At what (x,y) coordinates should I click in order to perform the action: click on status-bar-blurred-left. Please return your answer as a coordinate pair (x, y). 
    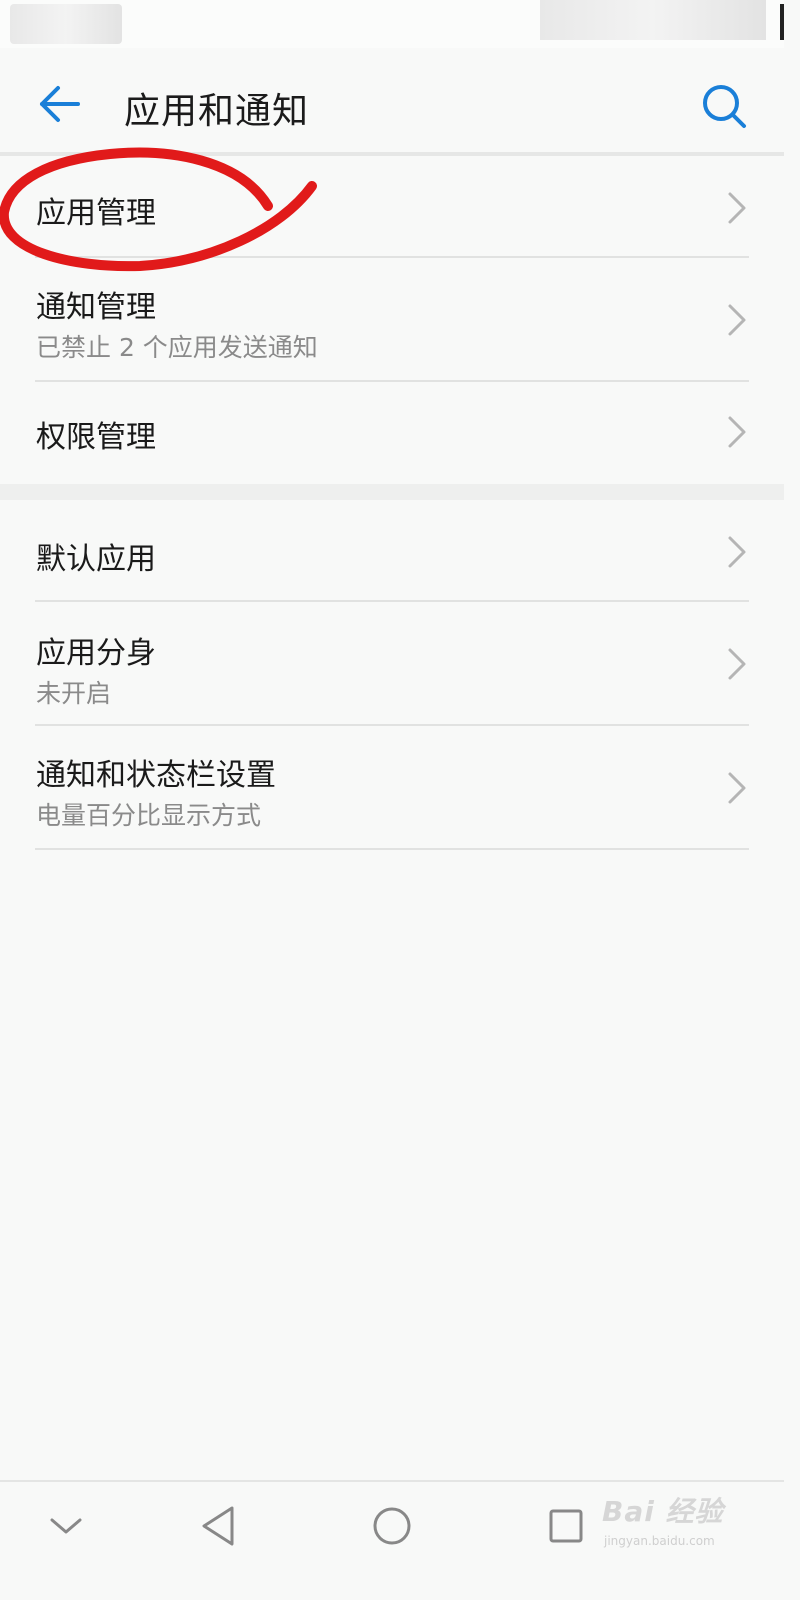
    Looking at the image, I should click on (66, 24).